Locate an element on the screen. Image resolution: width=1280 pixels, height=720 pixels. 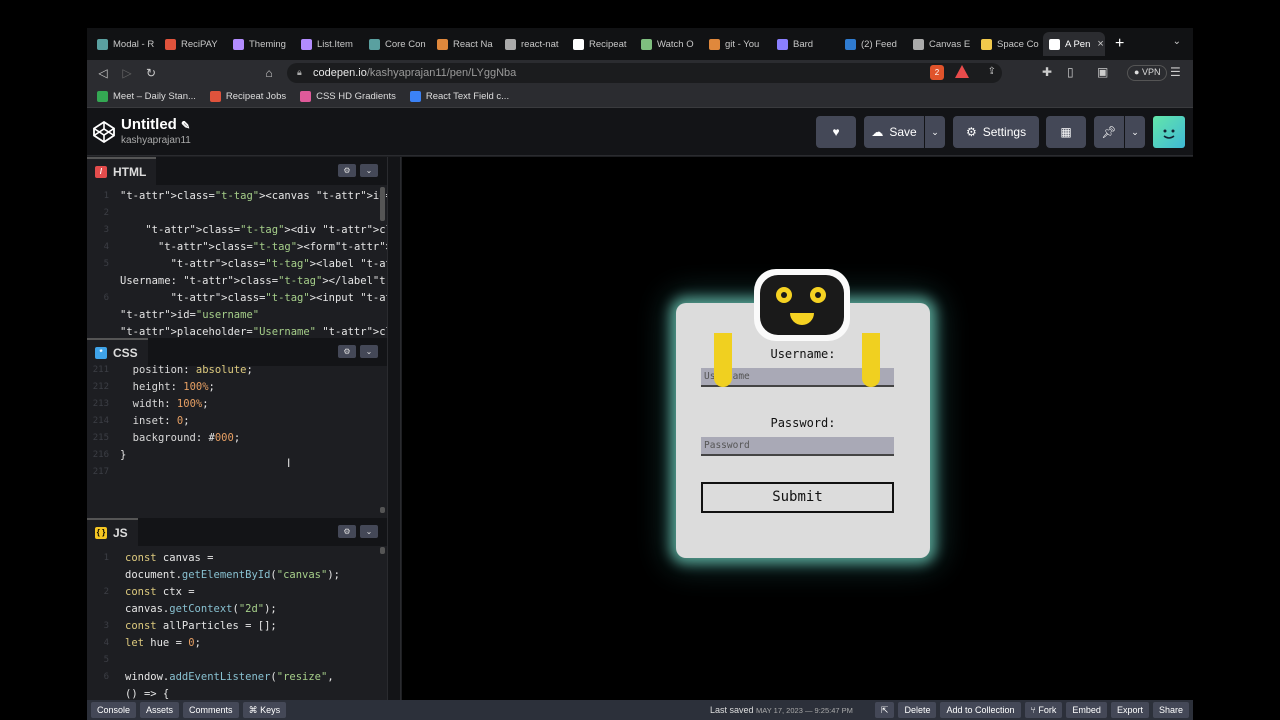
close-tab-icon: × is located at coordinates (1100, 44).